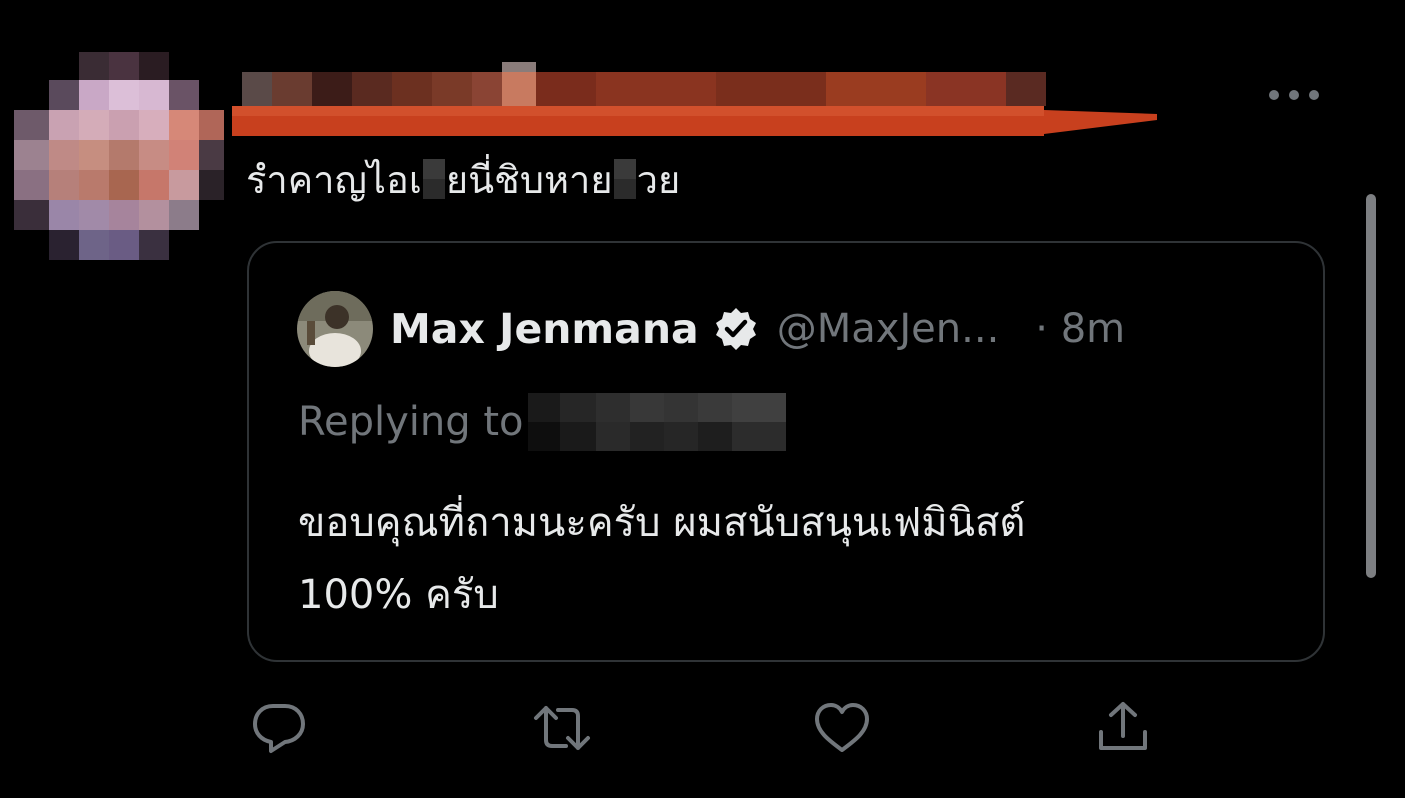 This screenshot has height=798, width=1405. I want to click on share-button, so click(1123, 728).